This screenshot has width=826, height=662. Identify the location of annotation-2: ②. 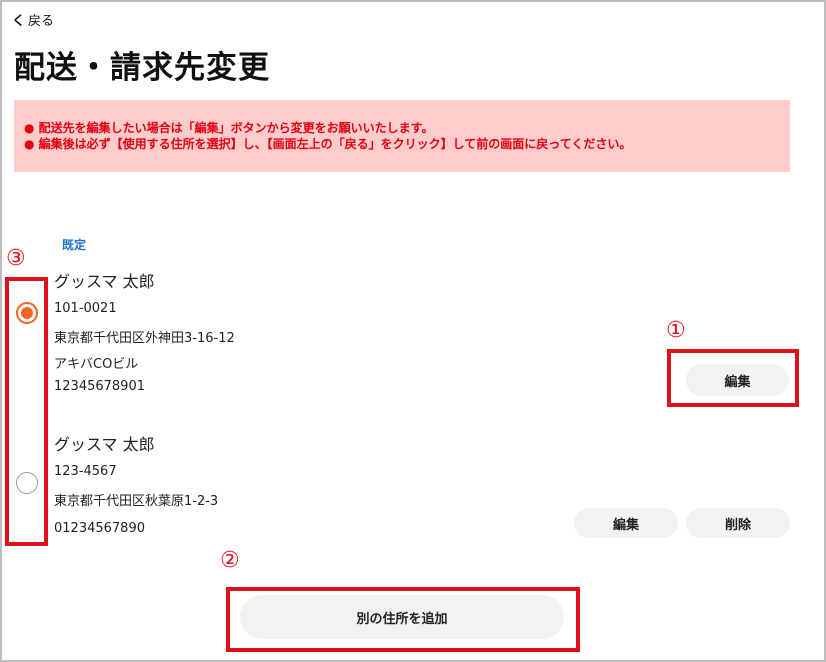
(230, 560).